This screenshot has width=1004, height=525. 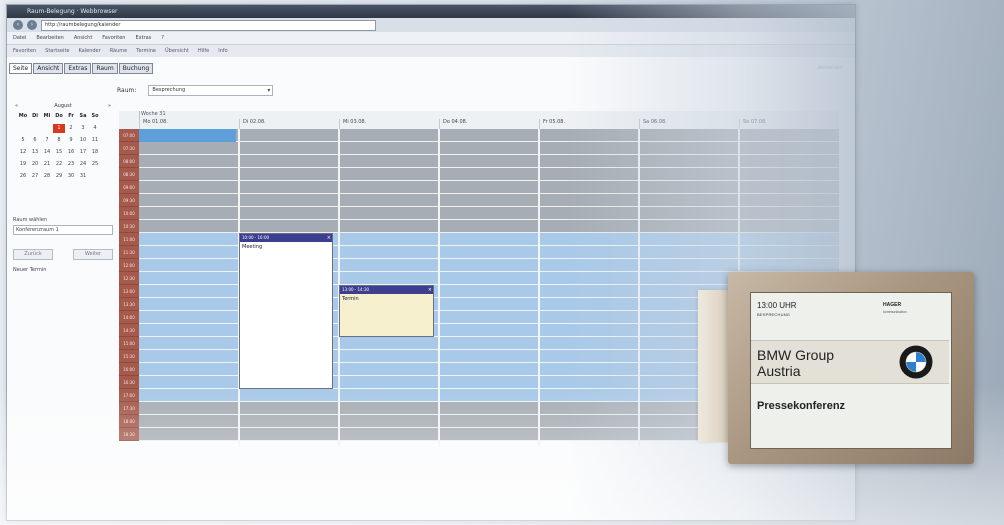 What do you see at coordinates (119, 51) in the screenshot?
I see `bookmark-item: Räume` at bounding box center [119, 51].